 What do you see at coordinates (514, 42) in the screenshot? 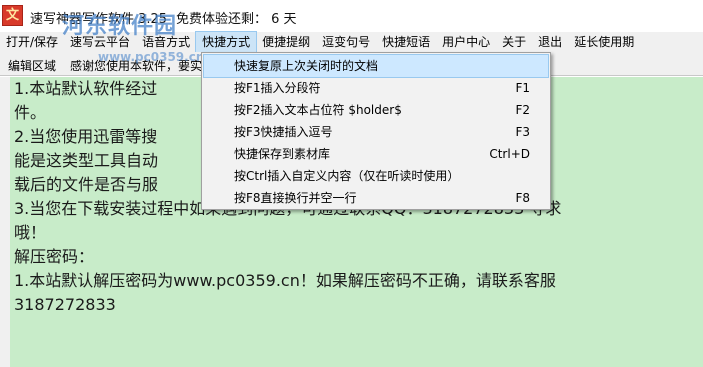
I see `menu-about: 关于` at bounding box center [514, 42].